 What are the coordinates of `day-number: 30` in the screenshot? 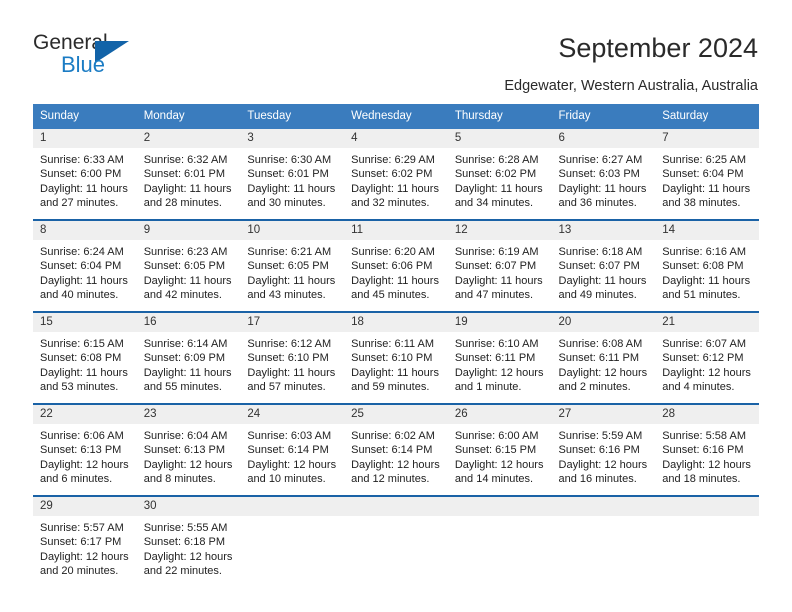 It's located at (188, 506).